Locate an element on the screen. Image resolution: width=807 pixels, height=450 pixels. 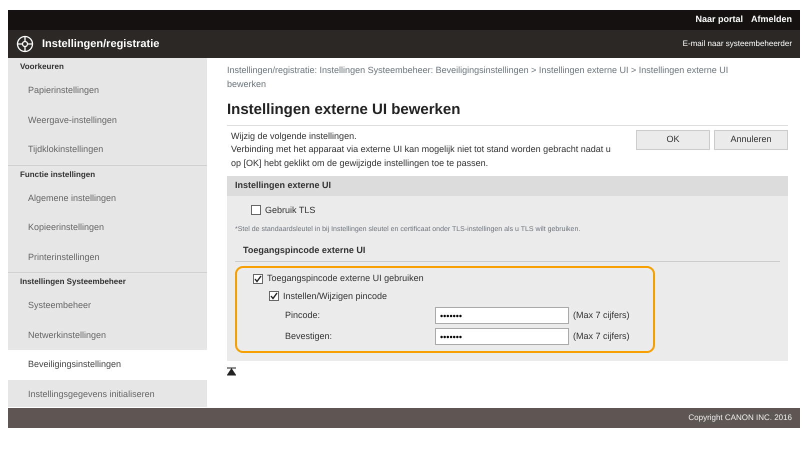
email-admin-link: E-mail naar systeembeheerder is located at coordinates (737, 44).